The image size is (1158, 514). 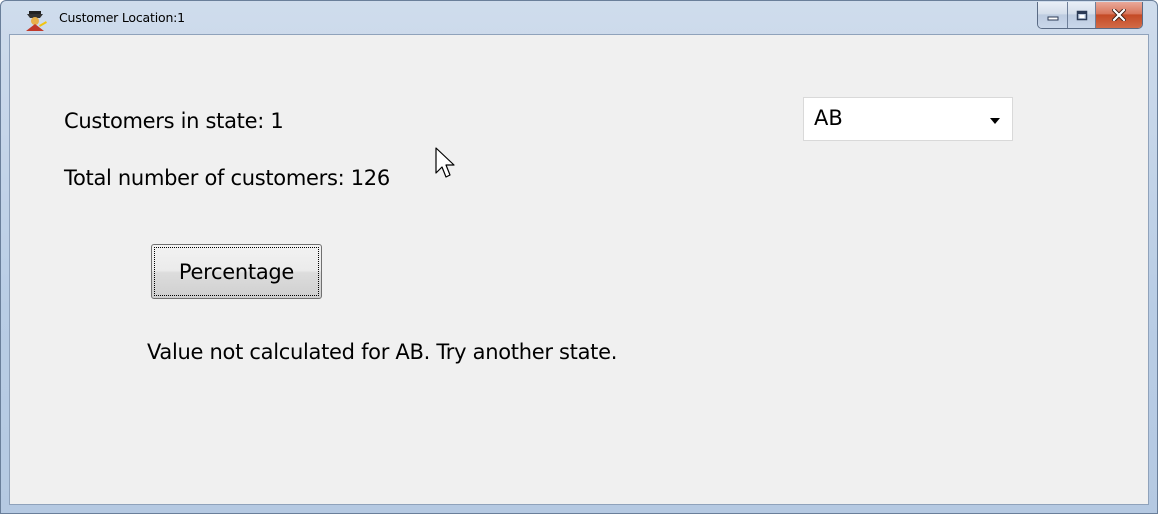 What do you see at coordinates (227, 178) in the screenshot?
I see `total-customers-label: Total number of customers: 126` at bounding box center [227, 178].